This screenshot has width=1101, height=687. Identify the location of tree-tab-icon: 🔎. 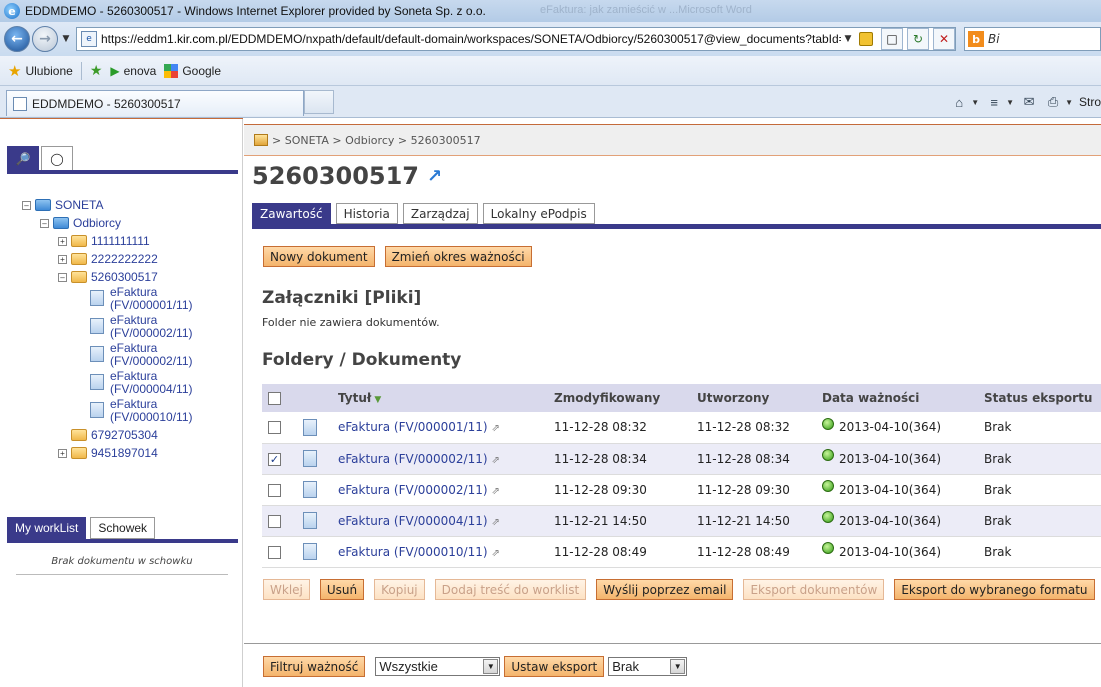
(23, 158).